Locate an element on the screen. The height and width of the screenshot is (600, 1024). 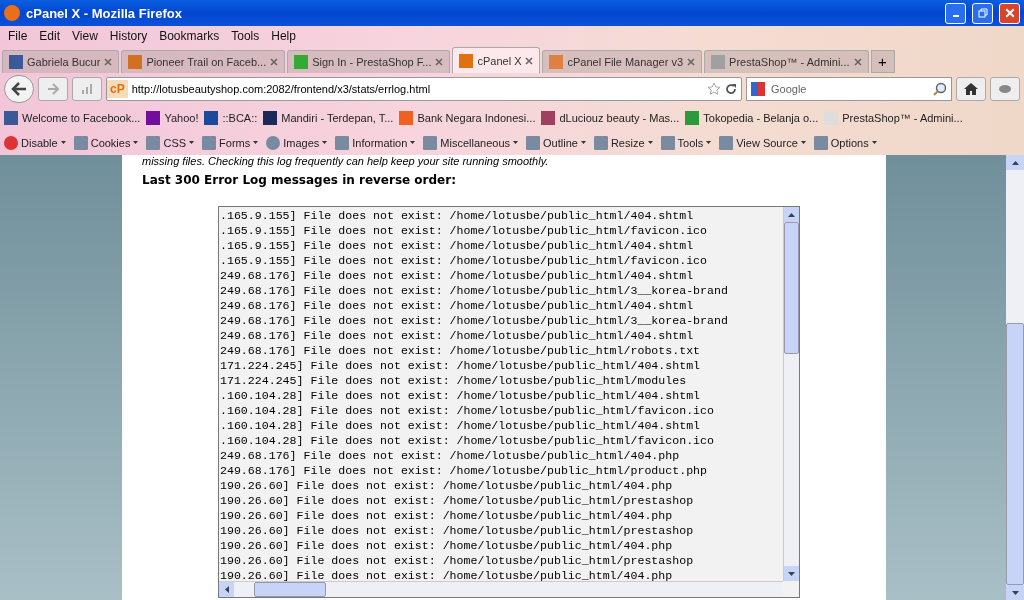
log-line: 249.68.176] File does not exist: /home/lotusbe/public_html/product.php is located at coordinates (464, 470).